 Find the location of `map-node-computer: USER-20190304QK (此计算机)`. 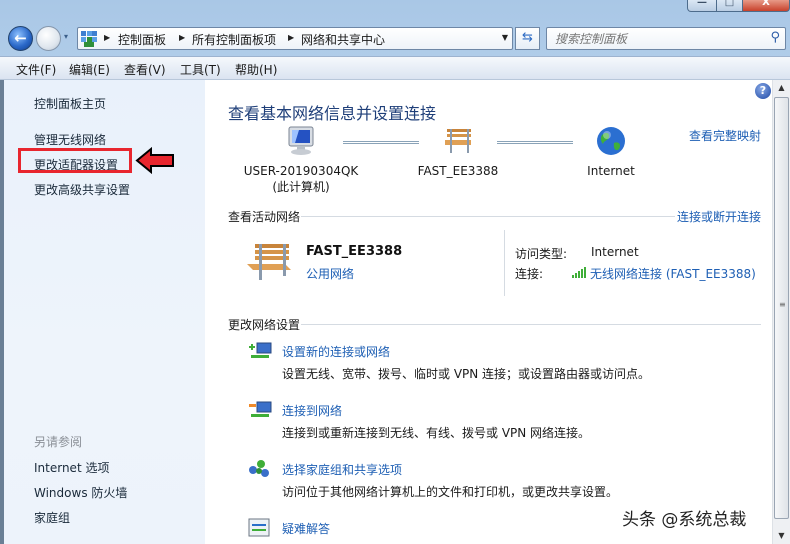

map-node-computer: USER-20190304QK (此计算机) is located at coordinates (301, 160).